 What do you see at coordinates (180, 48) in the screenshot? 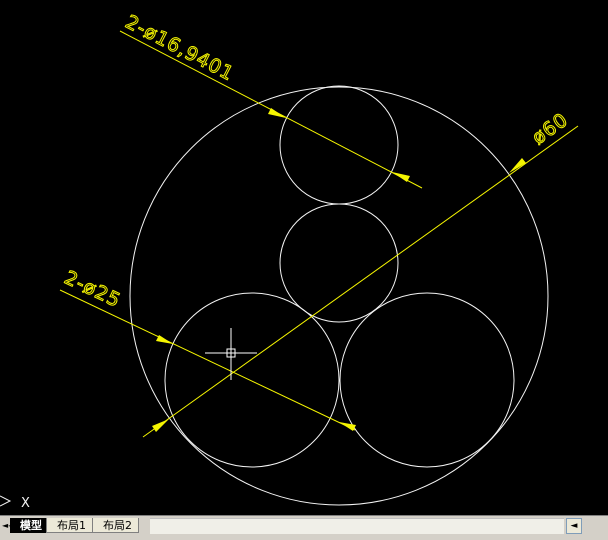
I see `dimension-text-small-circles: 2-ø16,9401` at bounding box center [180, 48].